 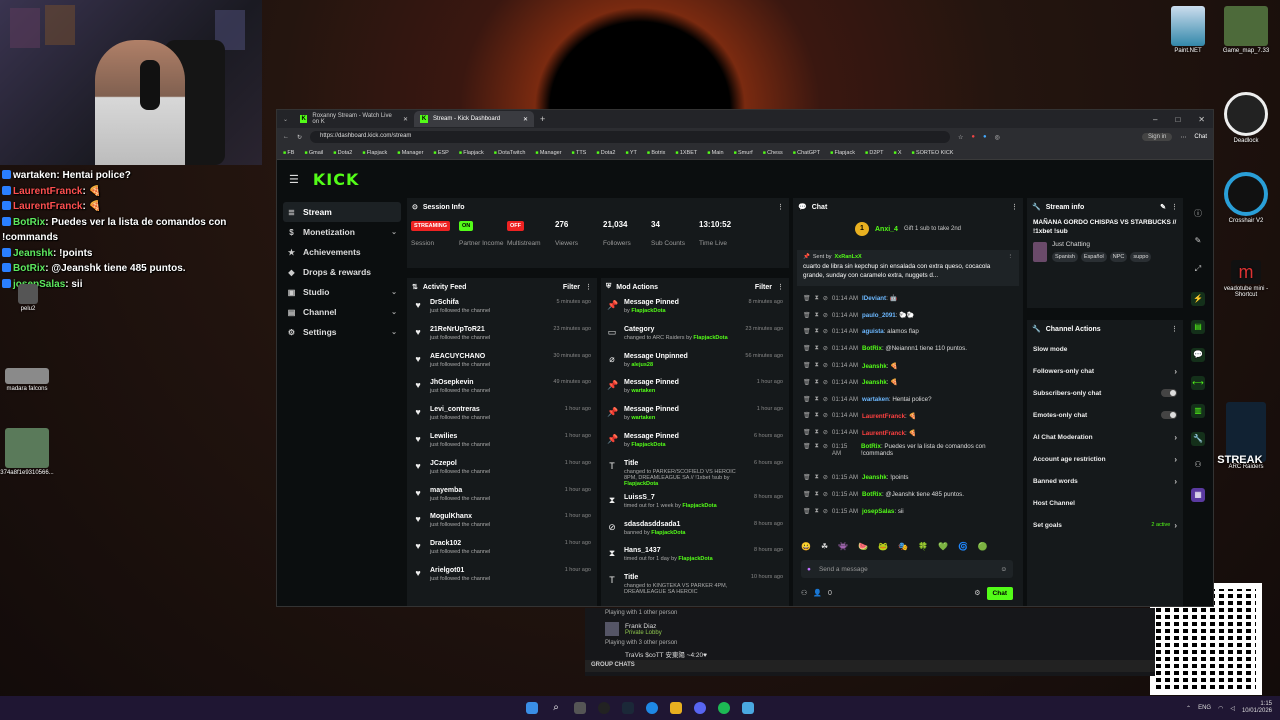 What do you see at coordinates (532, 708) in the screenshot?
I see `start-icon` at bounding box center [532, 708].